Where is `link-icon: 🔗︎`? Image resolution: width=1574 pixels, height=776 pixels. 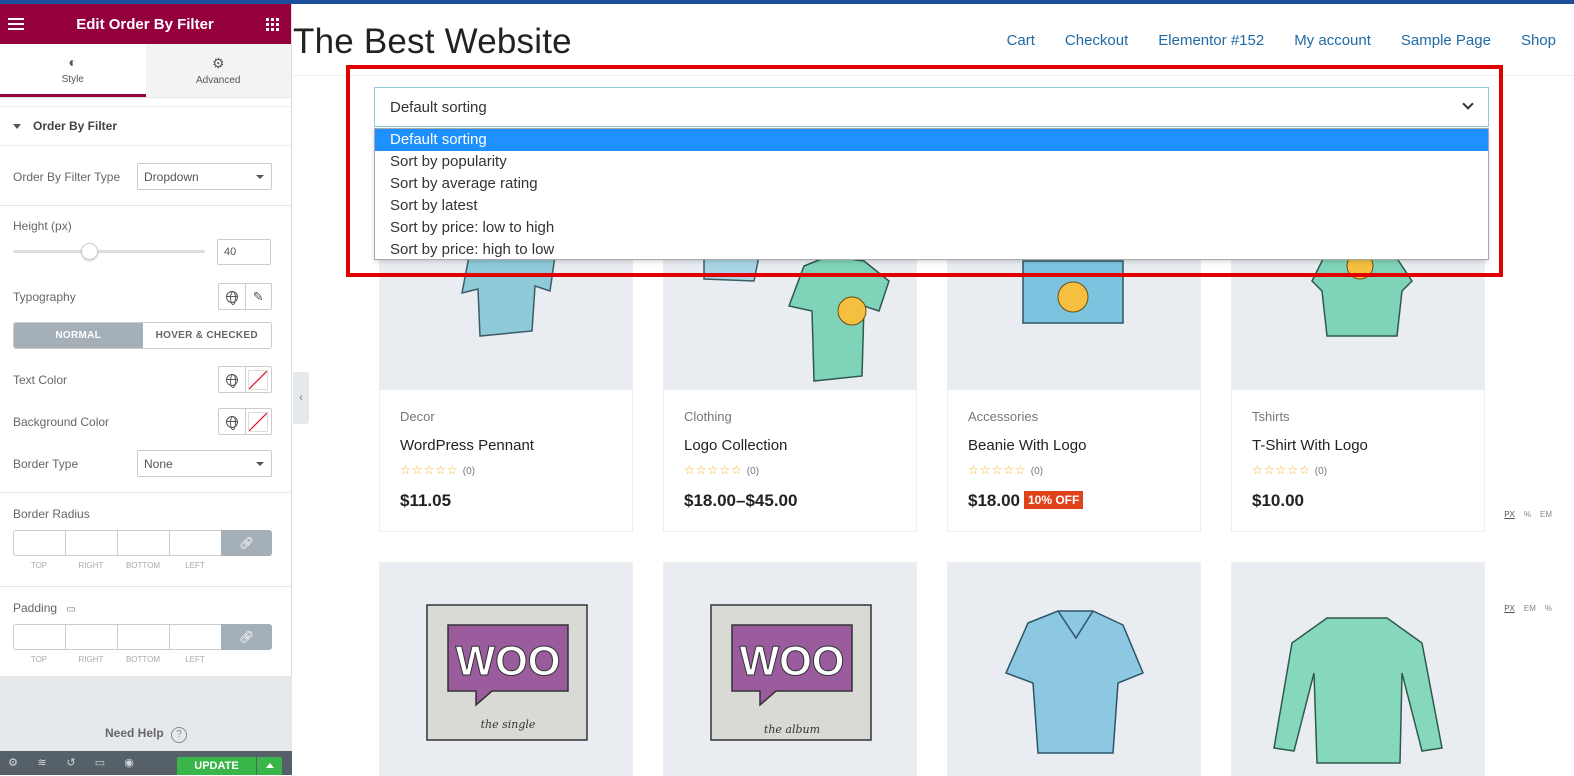
link-icon: 🔗︎ is located at coordinates (246, 543).